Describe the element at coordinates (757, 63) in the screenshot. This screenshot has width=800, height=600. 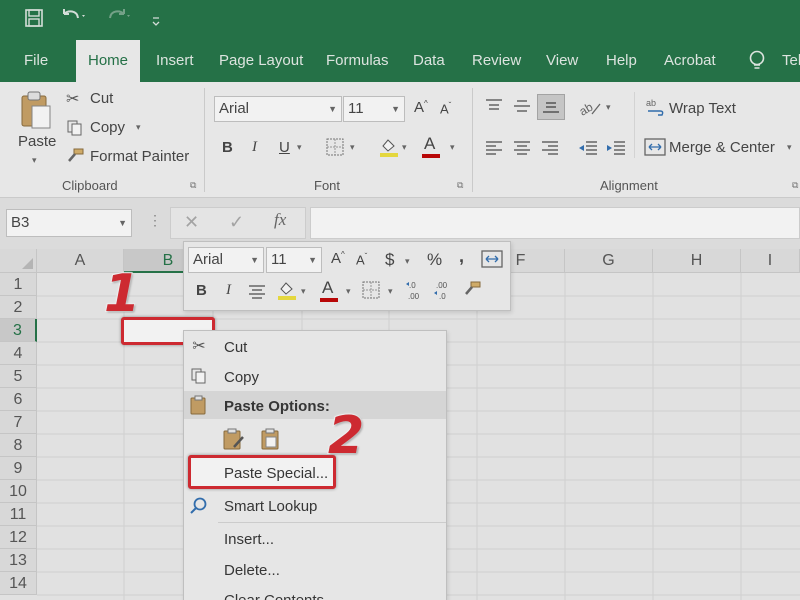
I see `tell-me-lightbulb-icon` at that location.